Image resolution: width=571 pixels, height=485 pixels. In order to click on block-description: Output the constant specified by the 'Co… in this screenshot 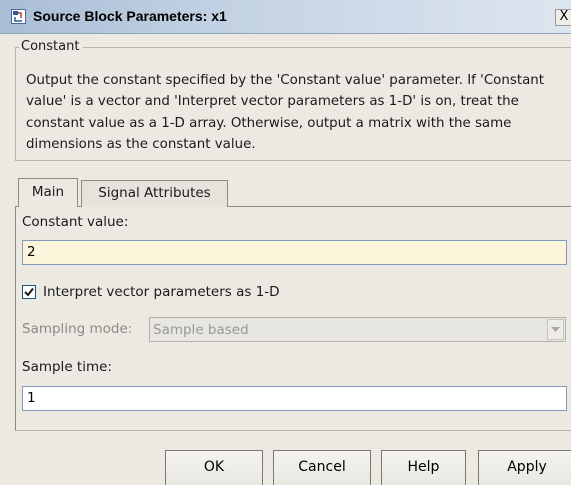, I will do `click(285, 112)`.